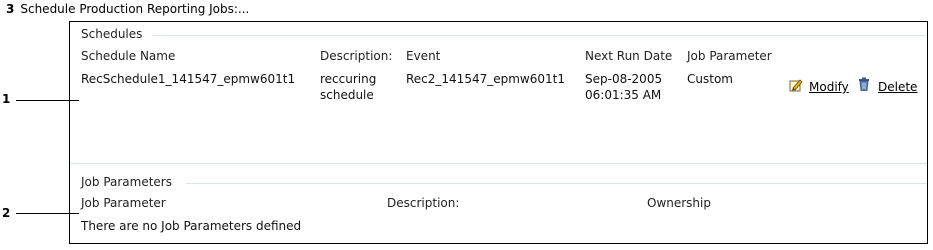 Image resolution: width=933 pixels, height=250 pixels. I want to click on col-job-parameter: Job Parameter, so click(729, 56).